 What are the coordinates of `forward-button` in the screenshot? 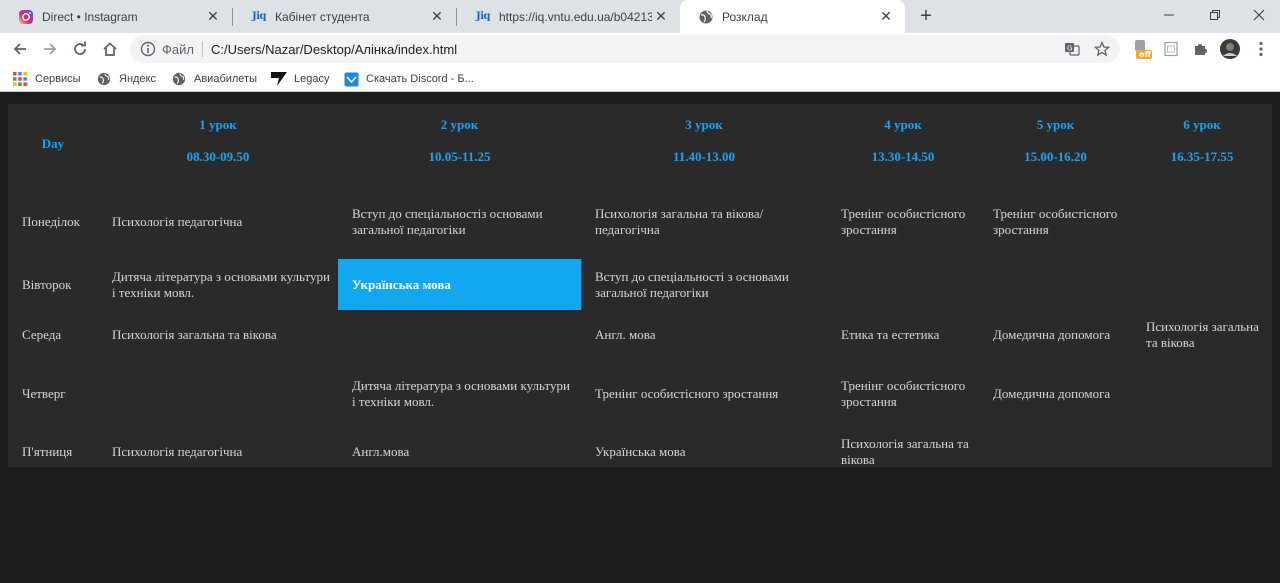 It's located at (50, 49).